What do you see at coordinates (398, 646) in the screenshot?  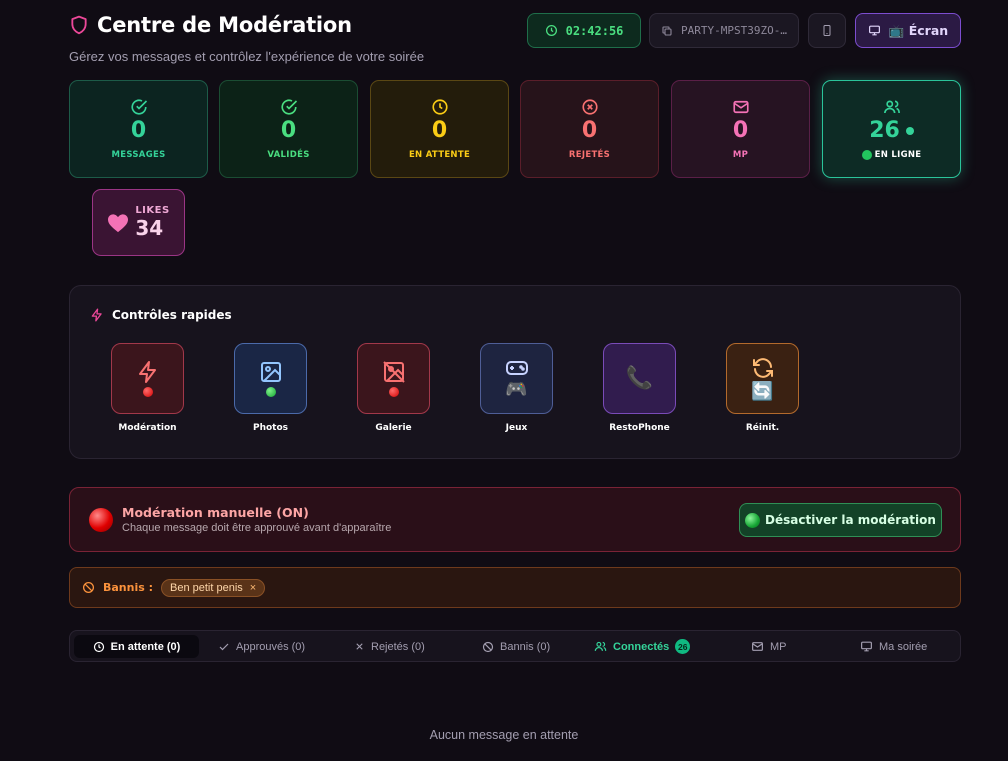 I see `tab-label: Rejetés (0)` at bounding box center [398, 646].